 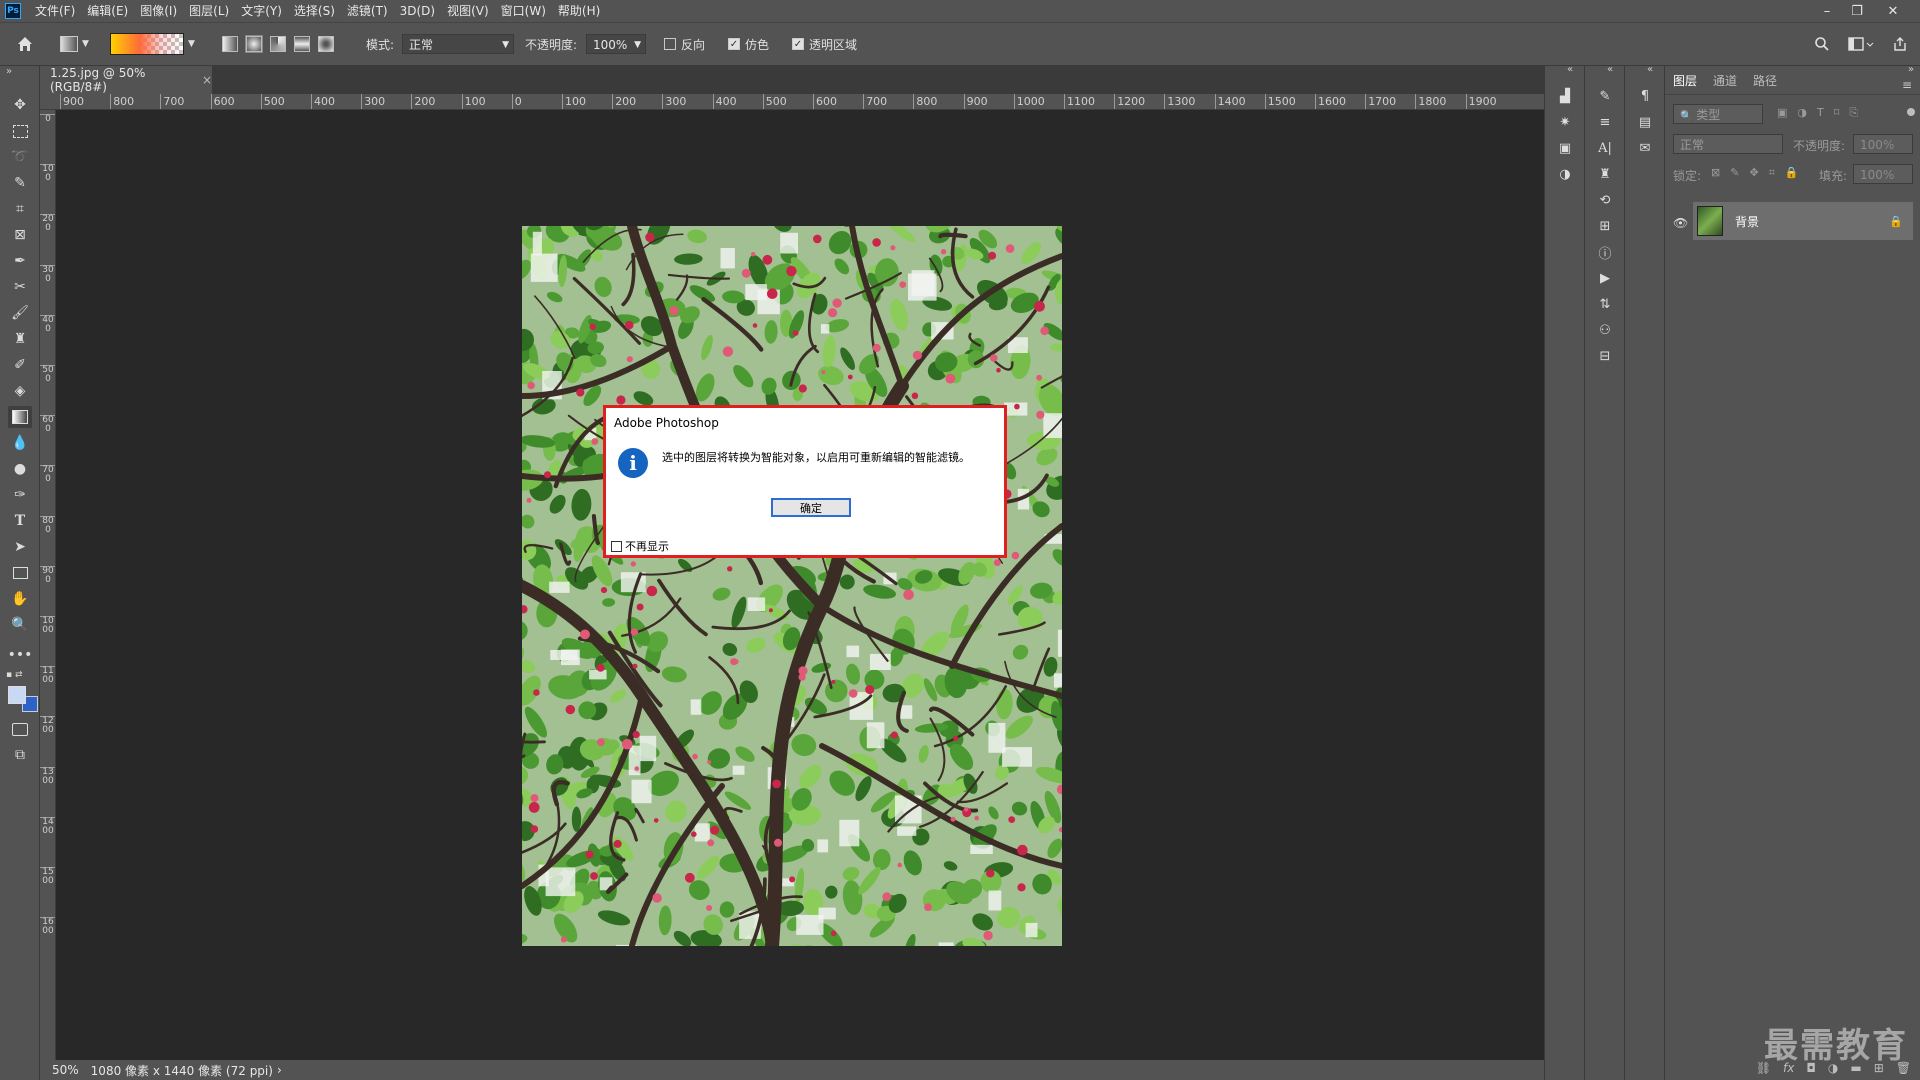 What do you see at coordinates (1565, 122) in the screenshot?
I see `navigator-icon: ✷` at bounding box center [1565, 122].